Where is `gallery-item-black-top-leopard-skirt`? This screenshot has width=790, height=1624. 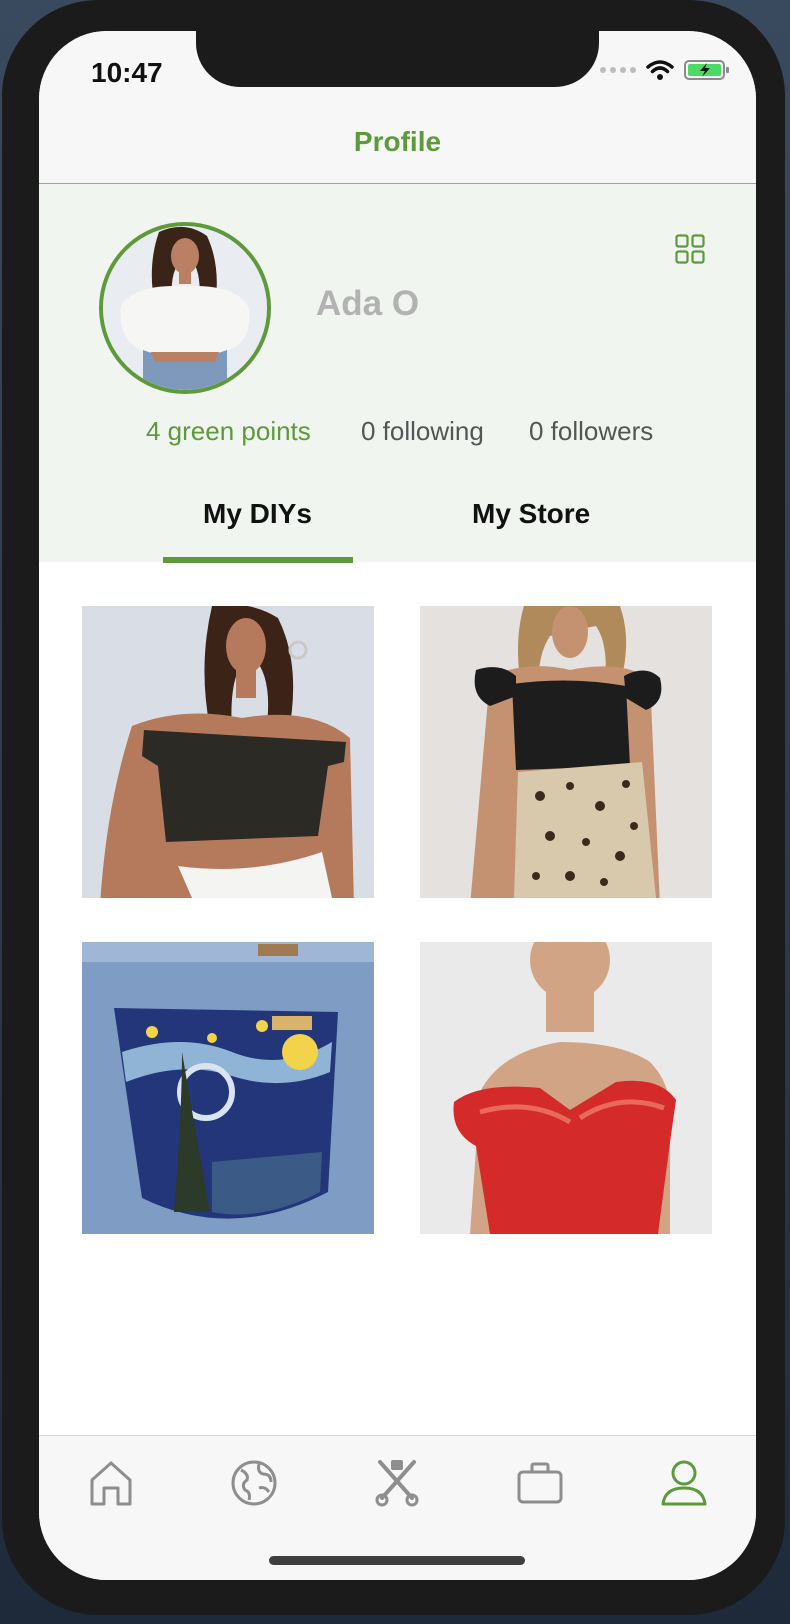
gallery-item-black-top-leopard-skirt is located at coordinates (566, 752).